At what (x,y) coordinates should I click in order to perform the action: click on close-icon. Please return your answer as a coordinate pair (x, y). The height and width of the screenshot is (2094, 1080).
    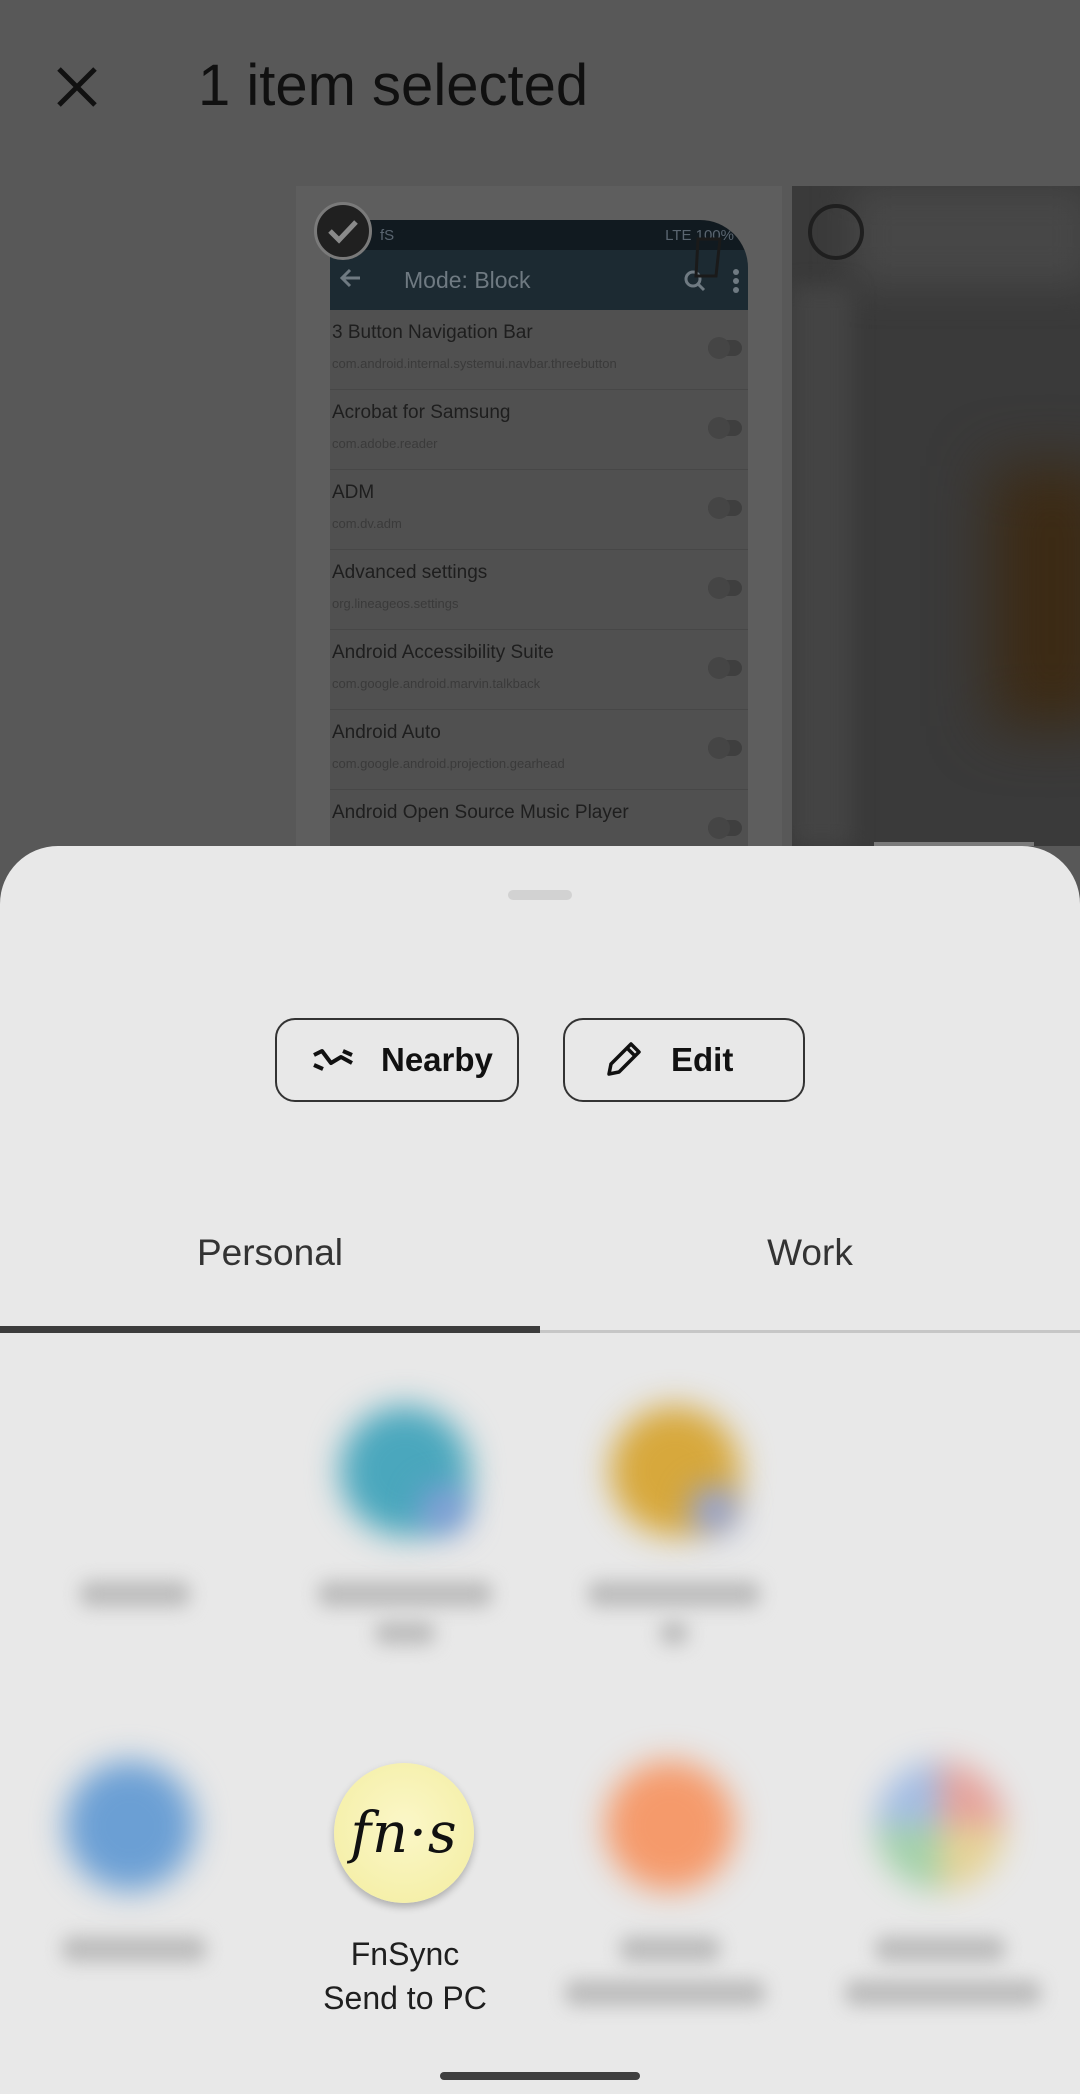
    Looking at the image, I should click on (77, 87).